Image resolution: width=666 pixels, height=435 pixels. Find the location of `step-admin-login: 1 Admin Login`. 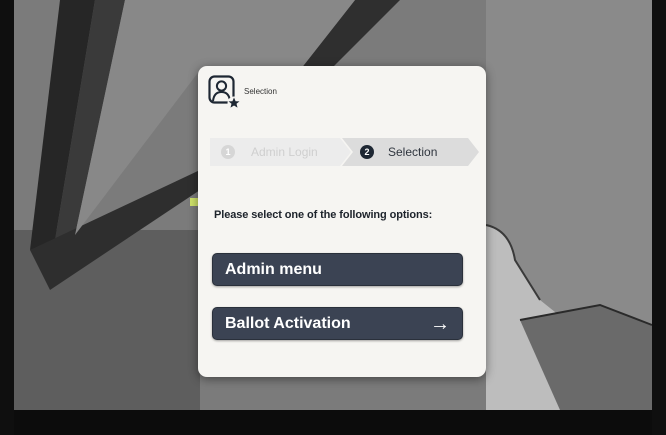

step-admin-login: 1 Admin Login is located at coordinates (269, 152).